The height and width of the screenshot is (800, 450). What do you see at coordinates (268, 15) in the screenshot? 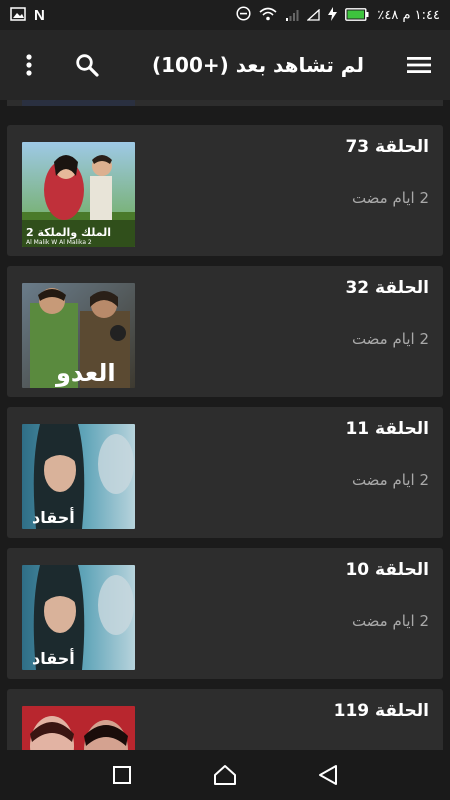
I see `wifi-icon` at bounding box center [268, 15].